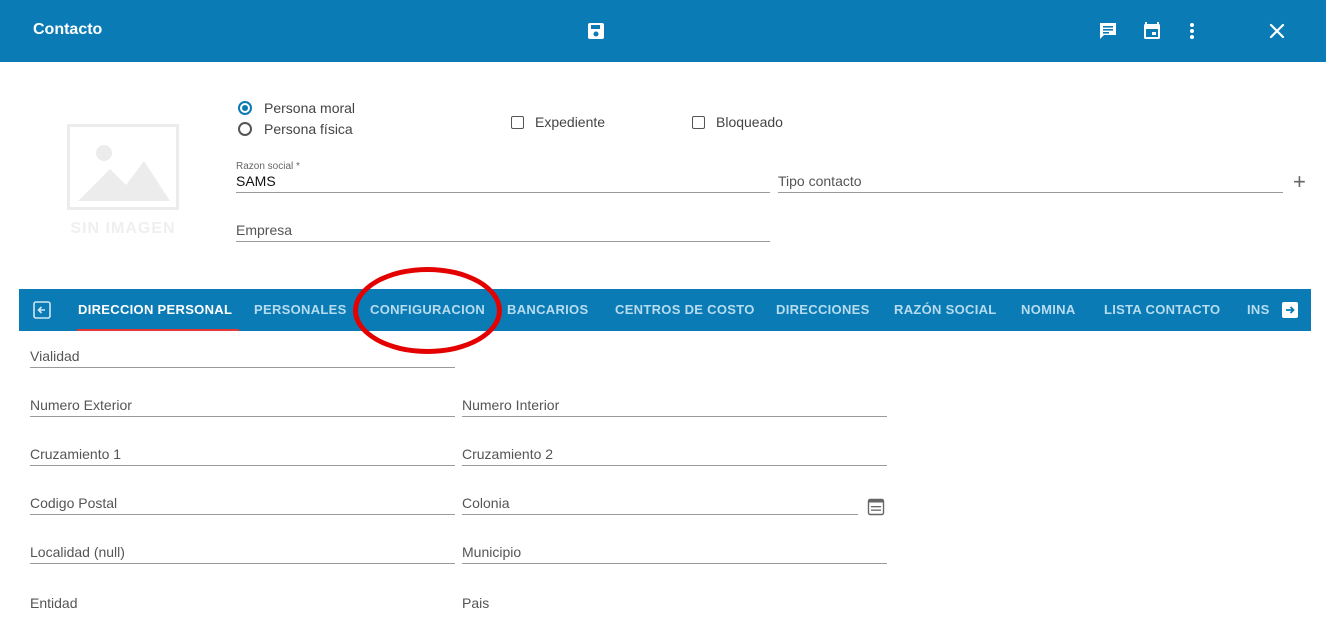 This screenshot has width=1326, height=636. Describe the element at coordinates (660, 505) in the screenshot. I see `colonia-field: Colonia` at that location.